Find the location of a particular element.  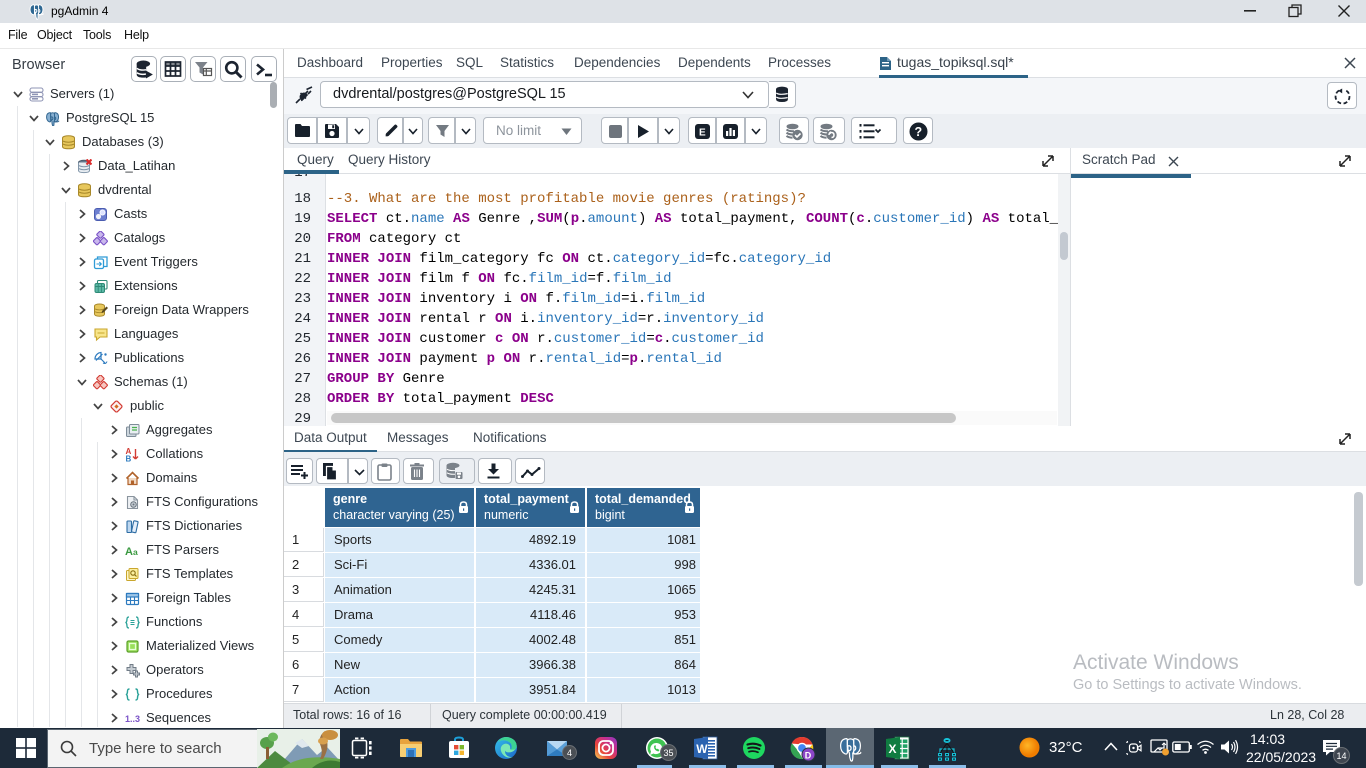

svg-text: W is located at coordinates (702, 749).